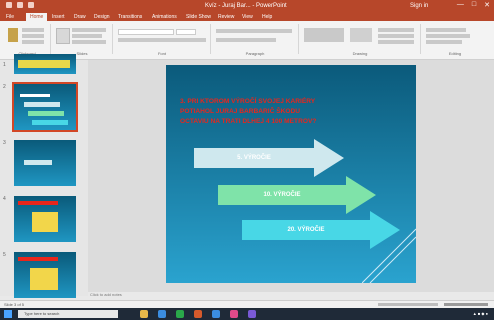  What do you see at coordinates (82, 40) in the screenshot?
I see `slides-group: Slides` at bounding box center [82, 40].